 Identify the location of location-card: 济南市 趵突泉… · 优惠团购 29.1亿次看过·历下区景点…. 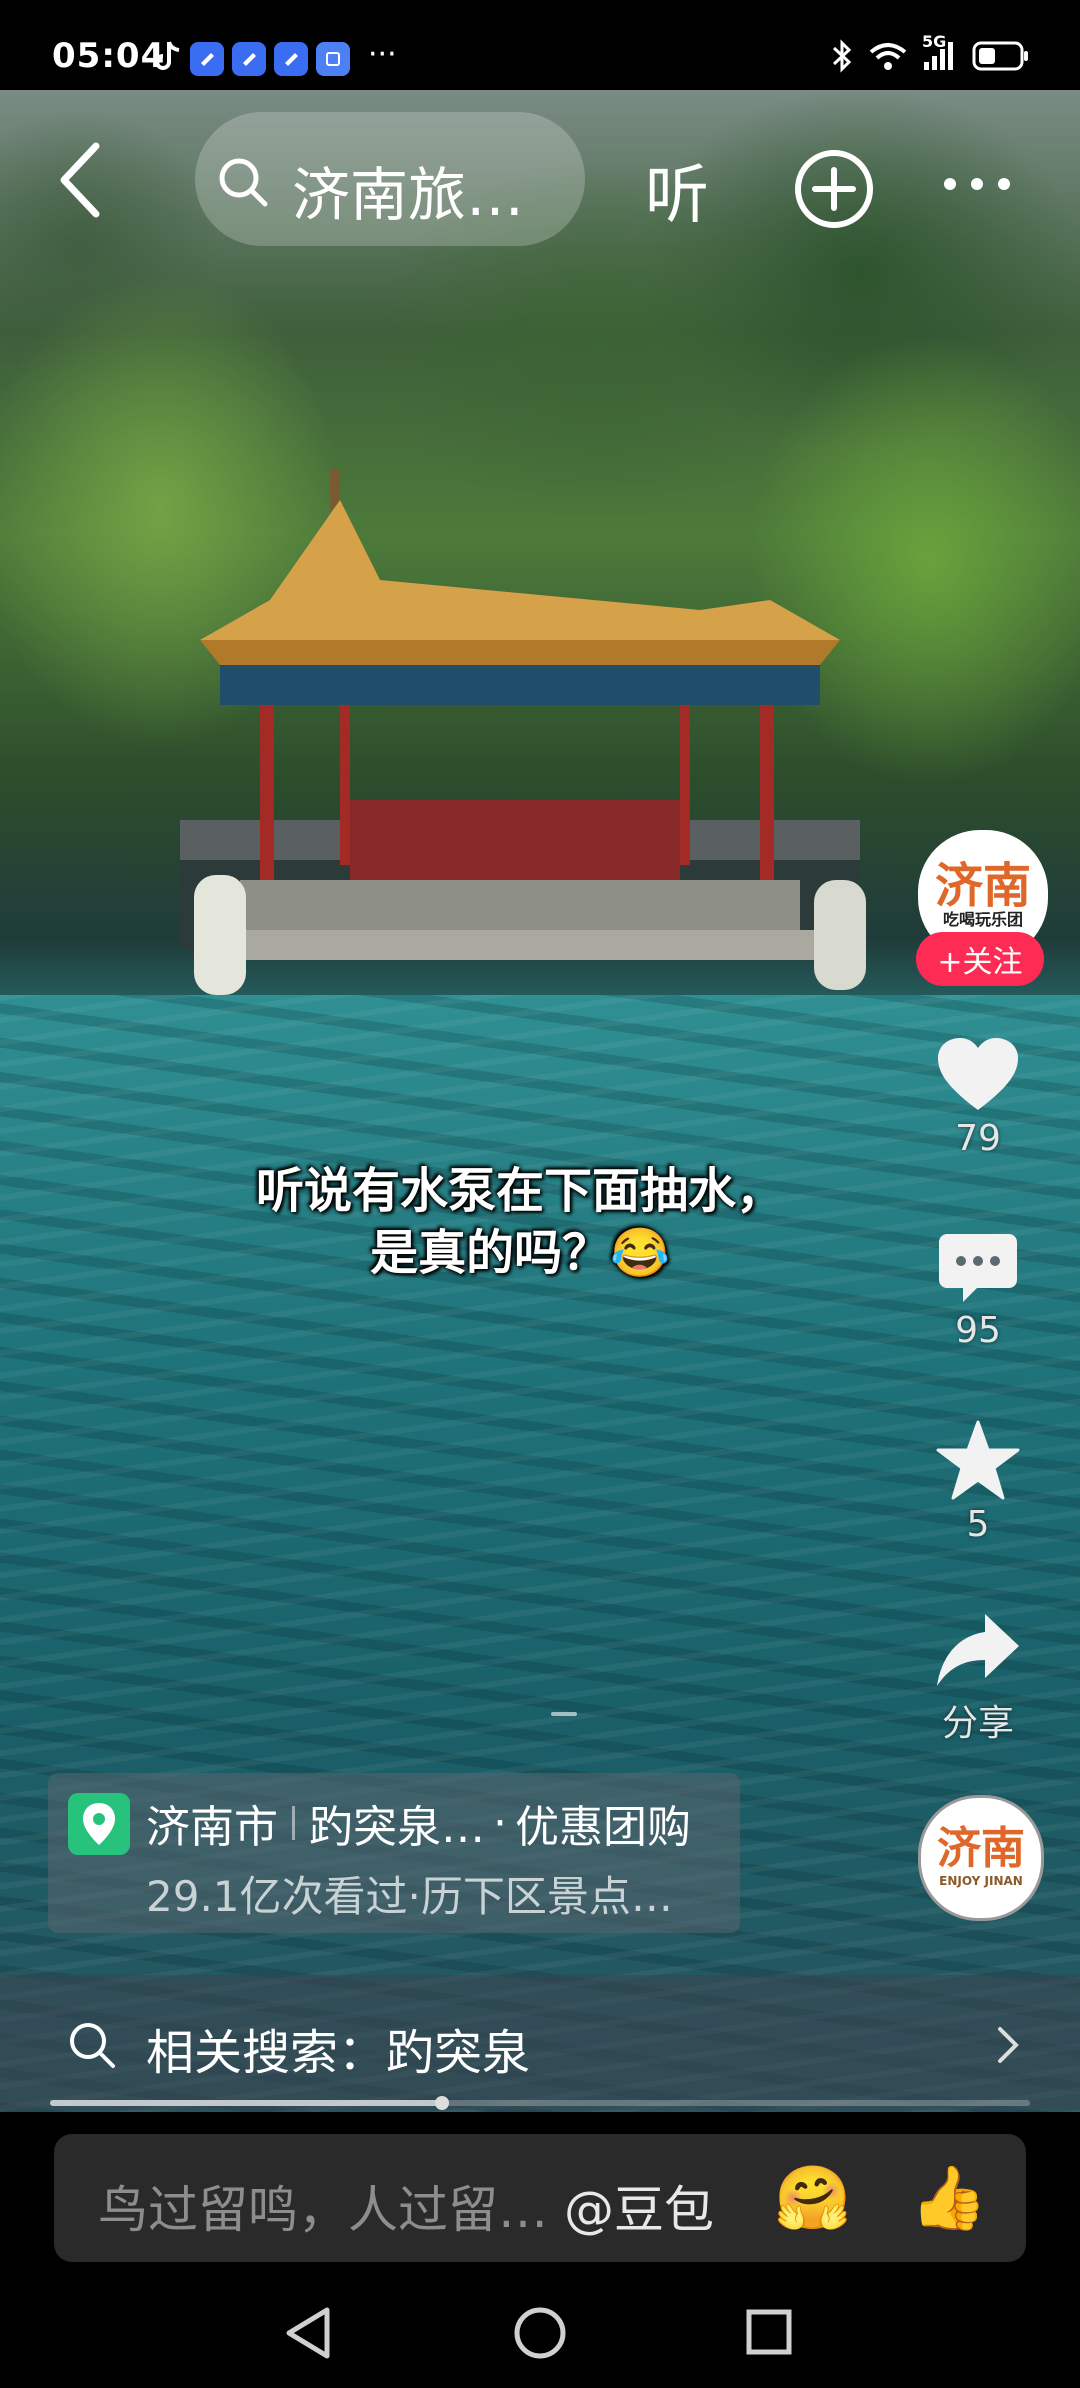
(394, 1853).